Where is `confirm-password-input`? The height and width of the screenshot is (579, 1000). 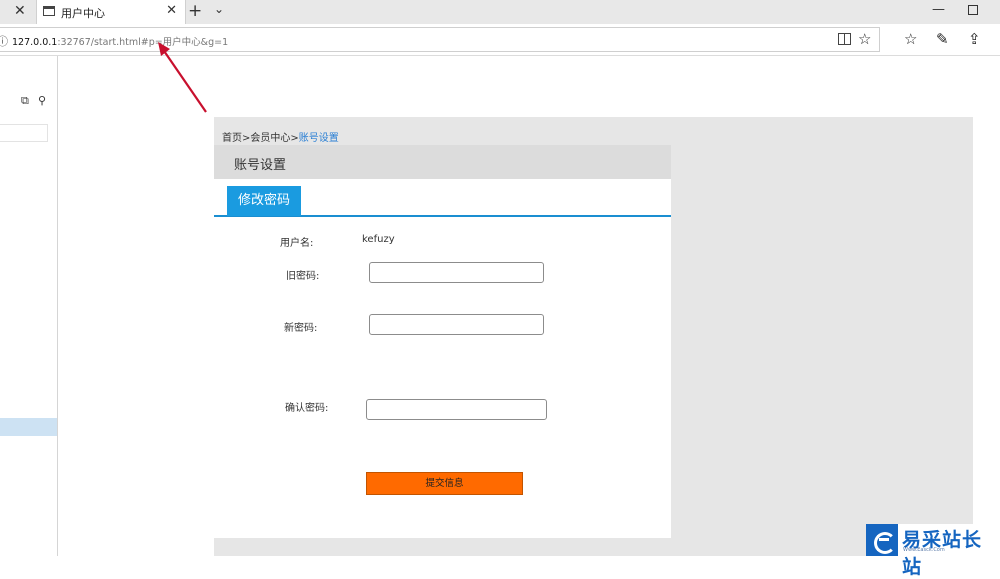 confirm-password-input is located at coordinates (456, 409).